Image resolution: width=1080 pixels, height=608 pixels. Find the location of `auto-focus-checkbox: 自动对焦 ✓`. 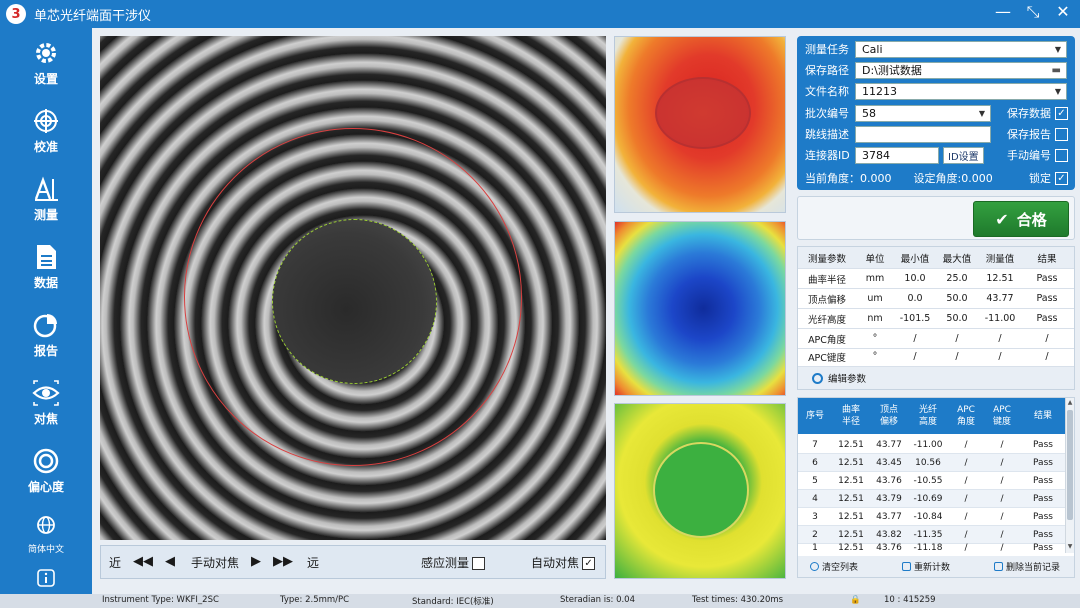

auto-focus-checkbox: 自动对焦 ✓ is located at coordinates (563, 562).